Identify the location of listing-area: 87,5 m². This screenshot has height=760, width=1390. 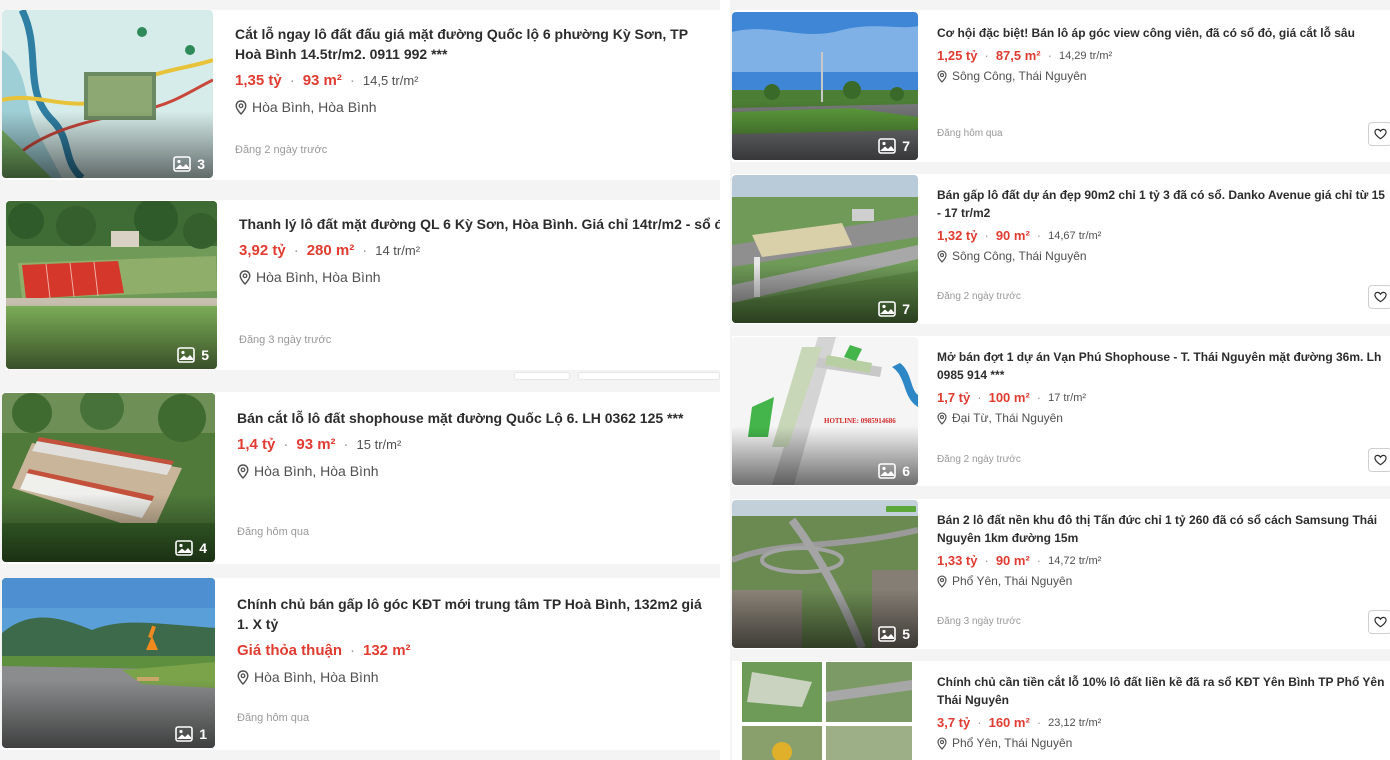
(1018, 55).